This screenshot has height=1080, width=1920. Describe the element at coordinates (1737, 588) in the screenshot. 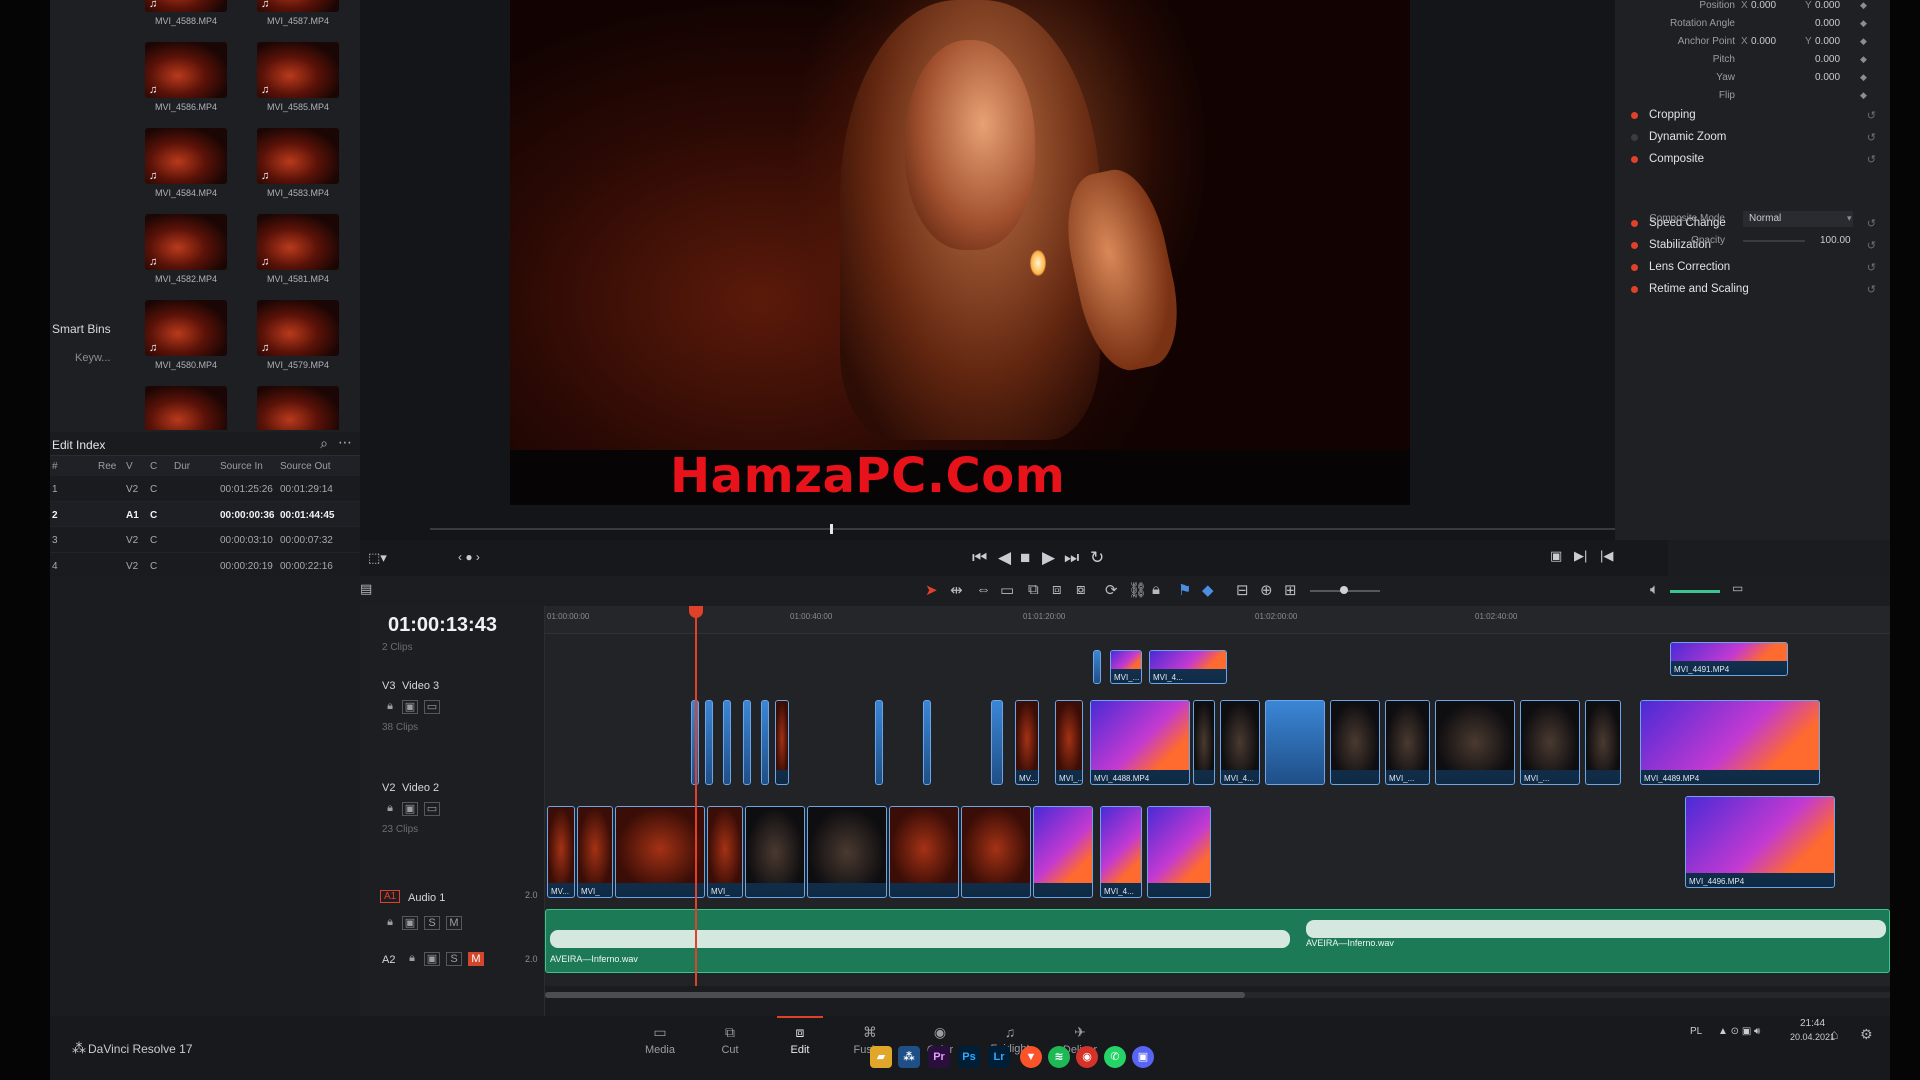

I see `fullscreen-icon: ▭` at that location.